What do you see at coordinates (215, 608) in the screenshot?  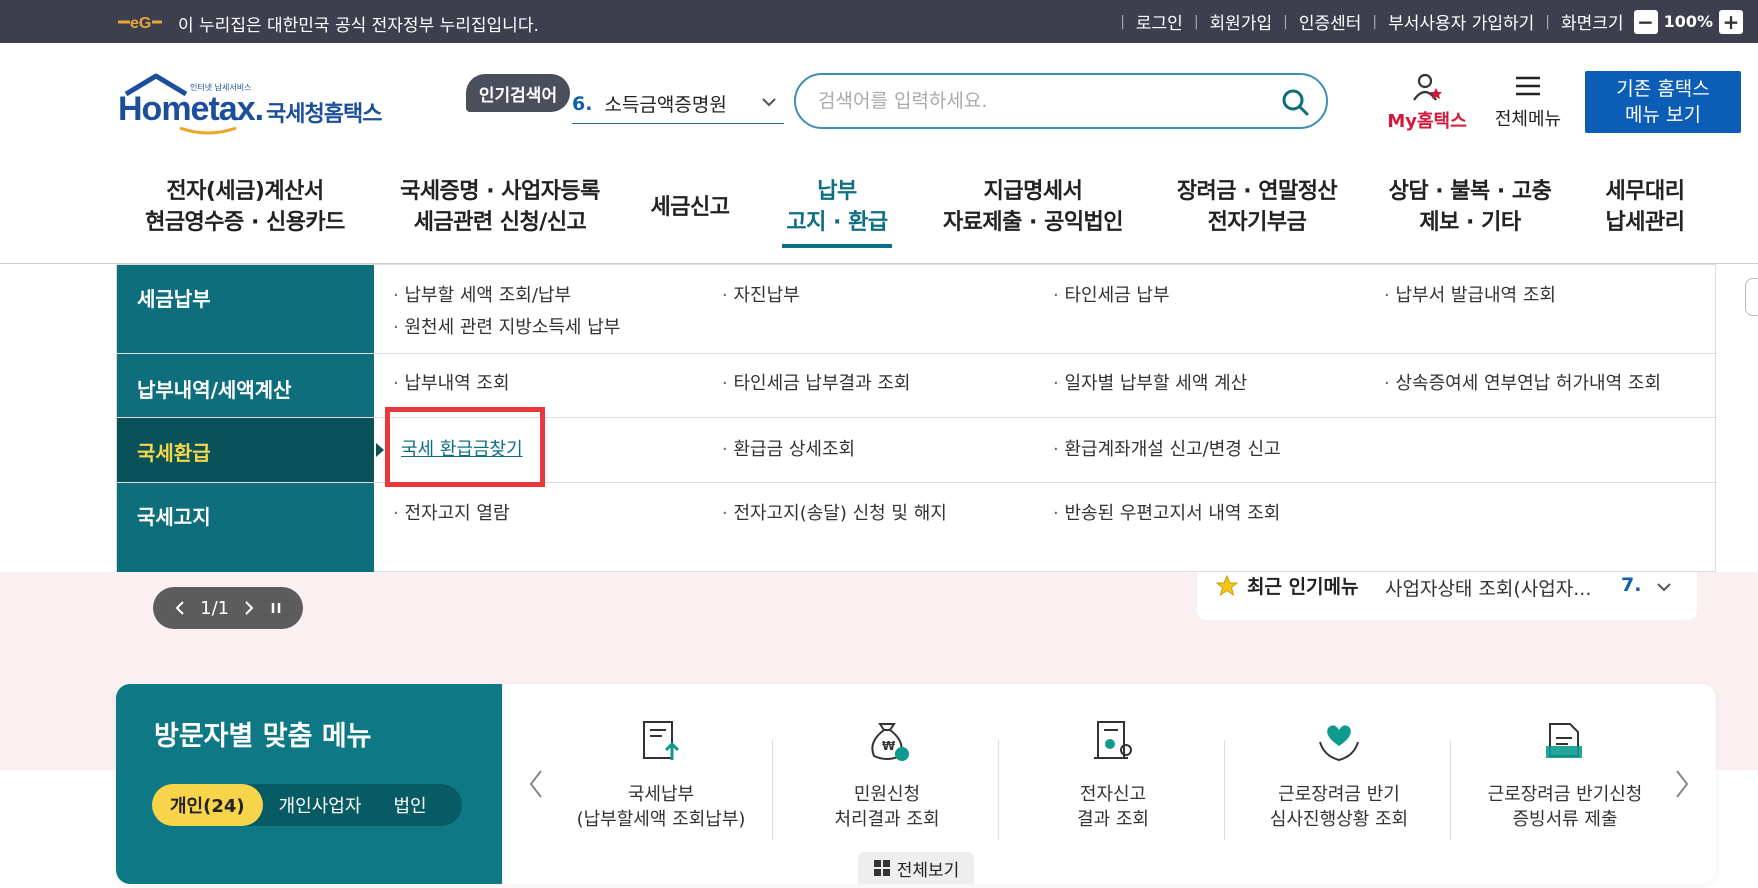 I see `slider-page-indicator: 1/1` at bounding box center [215, 608].